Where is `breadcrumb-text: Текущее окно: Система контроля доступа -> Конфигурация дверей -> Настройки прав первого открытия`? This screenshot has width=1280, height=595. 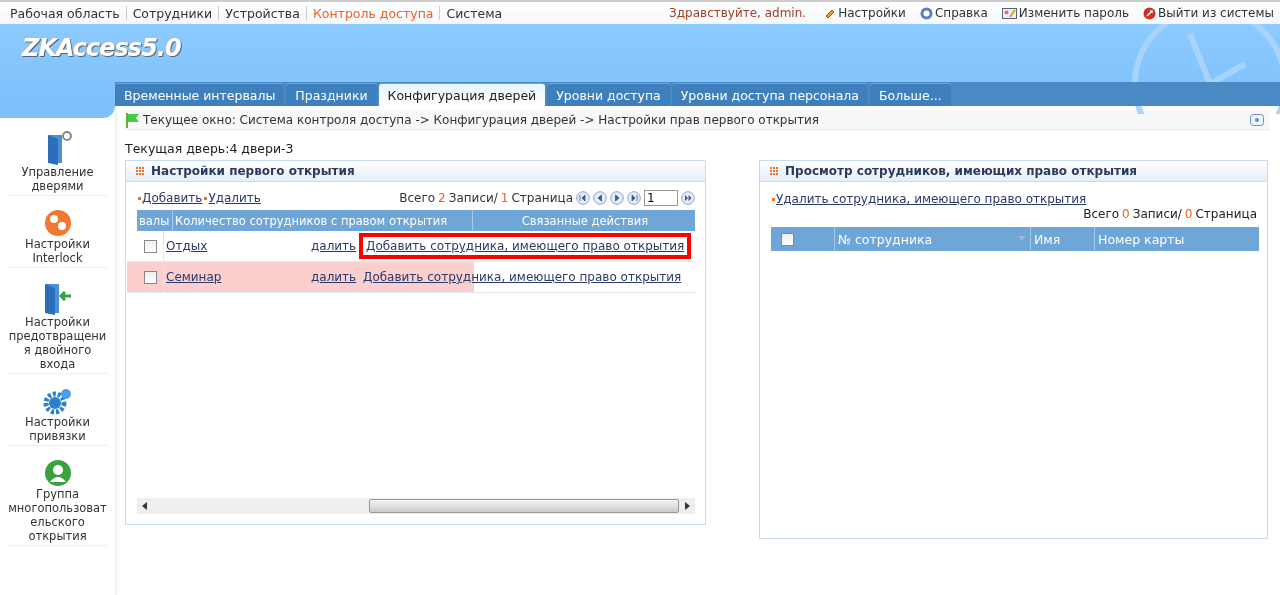
breadcrumb-text: Текущее окно: Система контроля доступа -> Конфигурация дверей -> Настройки прав первого открытия is located at coordinates (481, 119).